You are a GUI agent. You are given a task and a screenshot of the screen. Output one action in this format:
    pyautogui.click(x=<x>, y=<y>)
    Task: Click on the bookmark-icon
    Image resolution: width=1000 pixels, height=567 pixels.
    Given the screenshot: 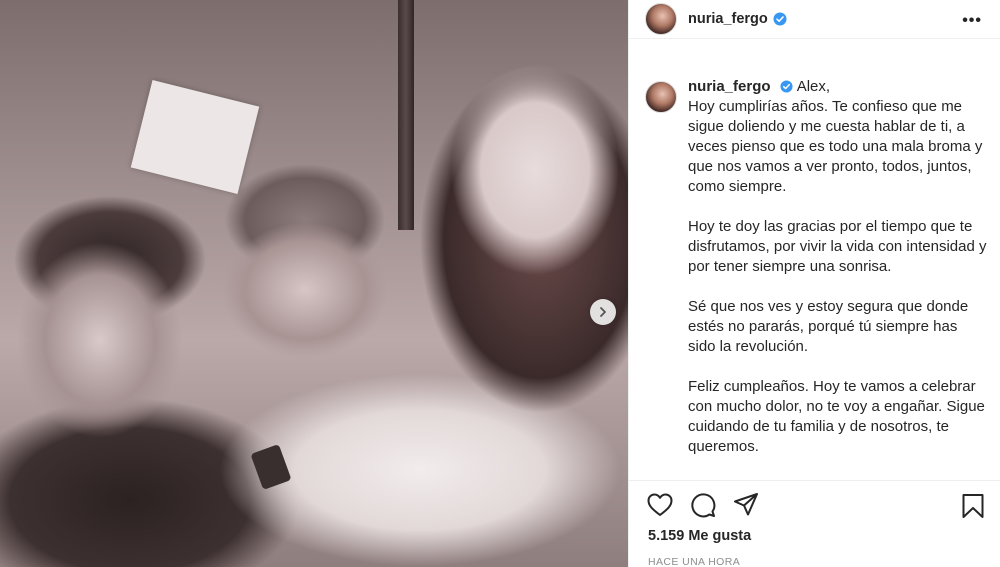 What is the action you would take?
    pyautogui.click(x=973, y=506)
    